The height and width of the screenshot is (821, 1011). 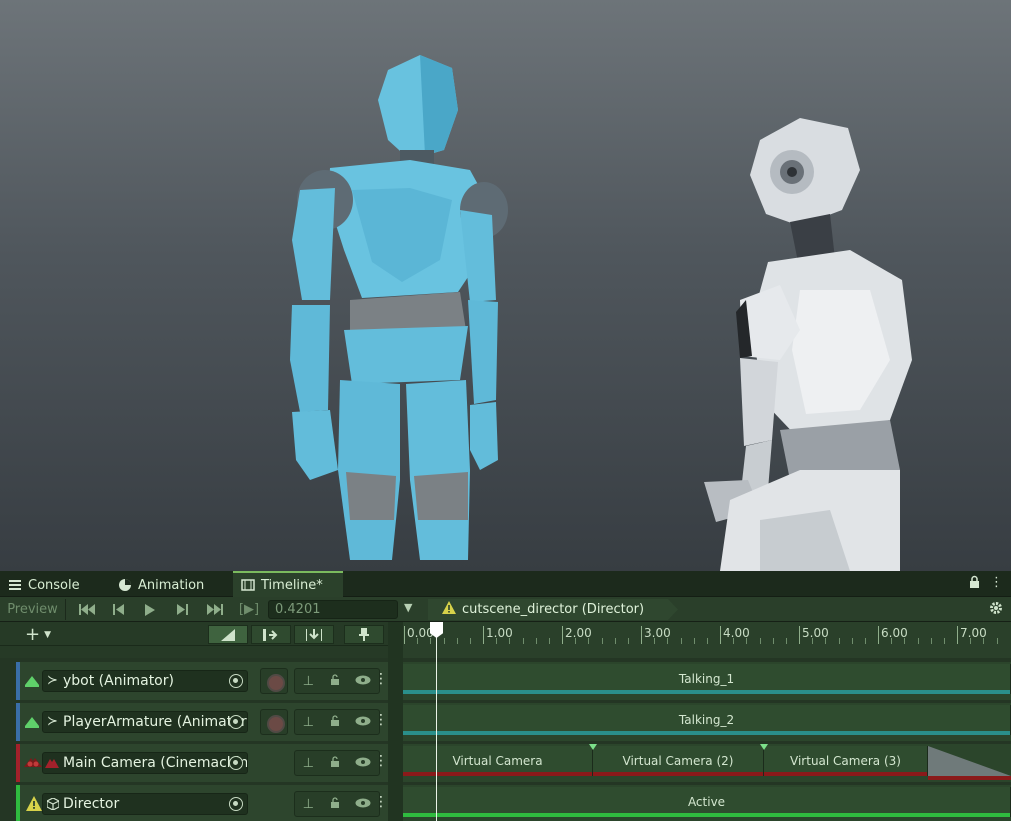 I want to click on clip: Talking_1, so click(x=707, y=679).